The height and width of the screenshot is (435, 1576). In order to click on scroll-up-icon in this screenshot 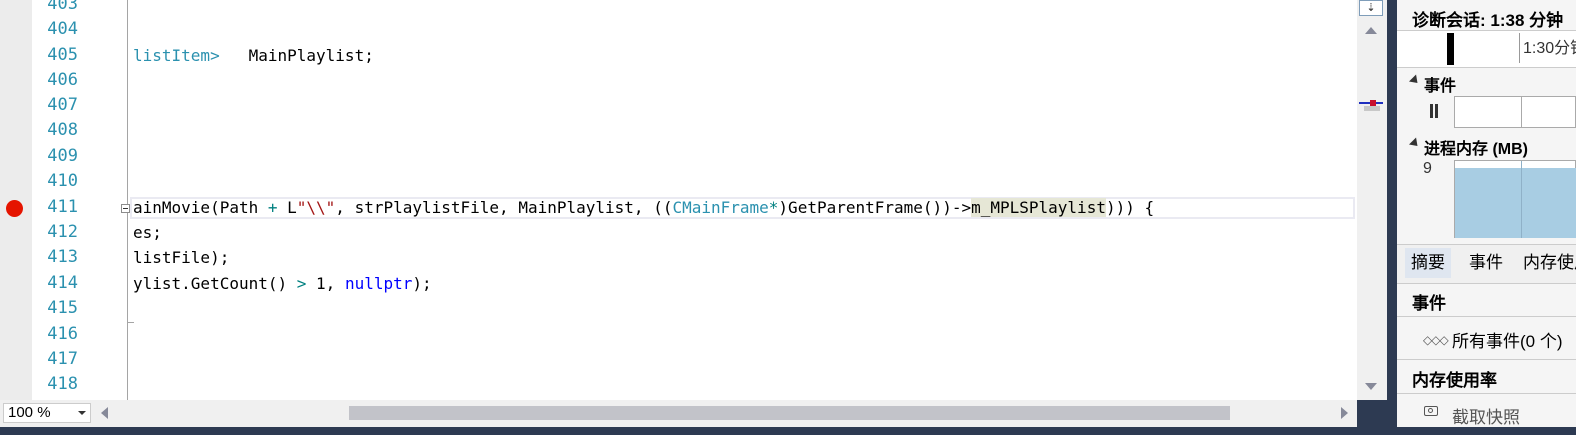, I will do `click(1371, 30)`.